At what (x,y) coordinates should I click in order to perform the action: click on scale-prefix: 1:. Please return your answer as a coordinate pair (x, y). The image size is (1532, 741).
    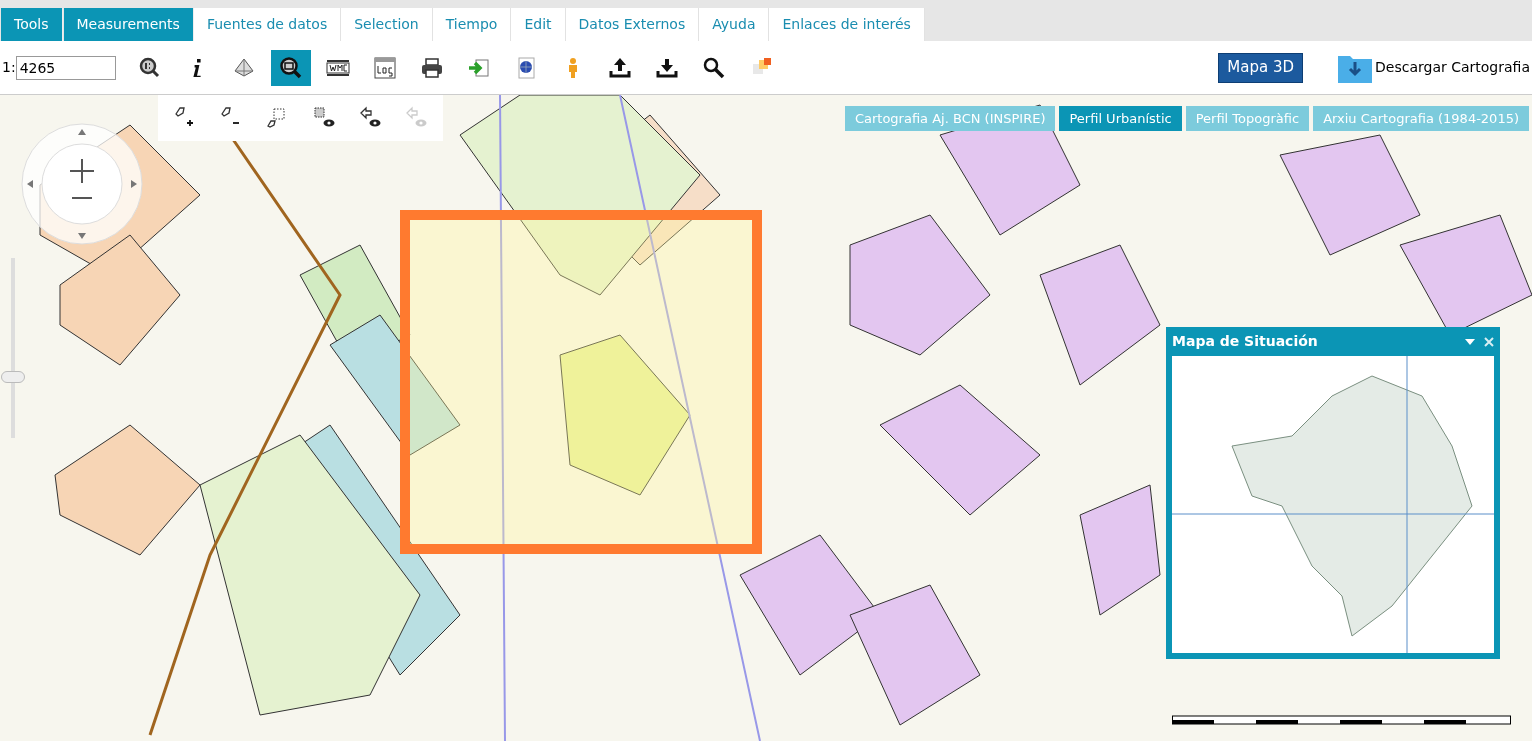
    Looking at the image, I should click on (9, 67).